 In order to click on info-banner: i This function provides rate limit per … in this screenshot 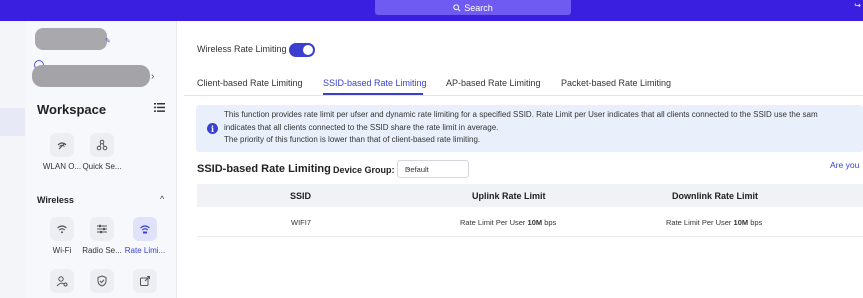, I will do `click(529, 128)`.